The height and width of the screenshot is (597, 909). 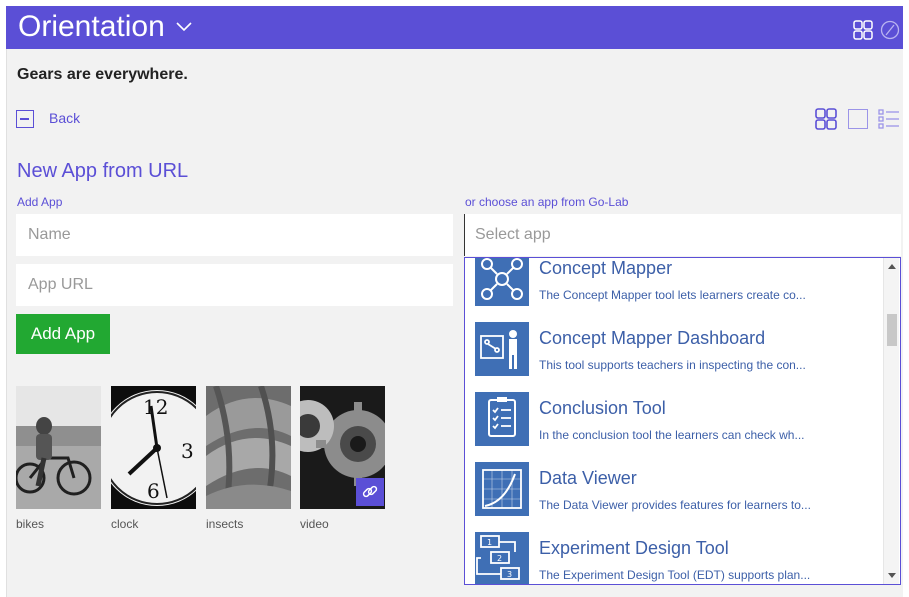 I want to click on app-name: Conclusion Tool, so click(x=602, y=408).